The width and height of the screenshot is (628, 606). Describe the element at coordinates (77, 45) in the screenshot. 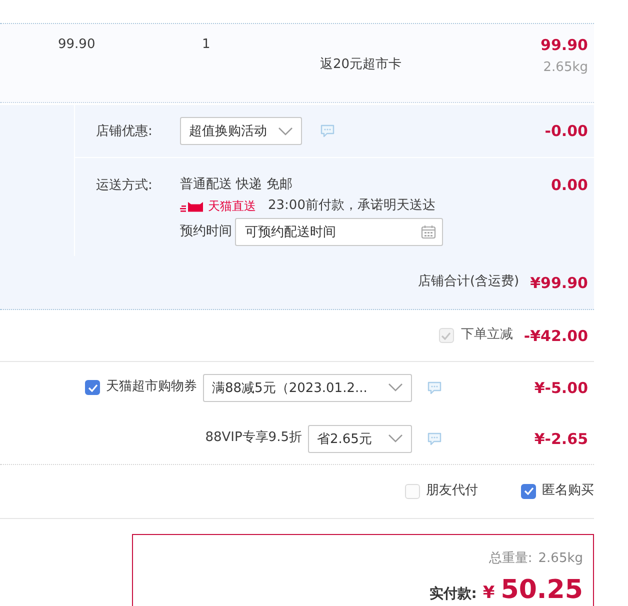

I see `unit-price: 99.90` at that location.